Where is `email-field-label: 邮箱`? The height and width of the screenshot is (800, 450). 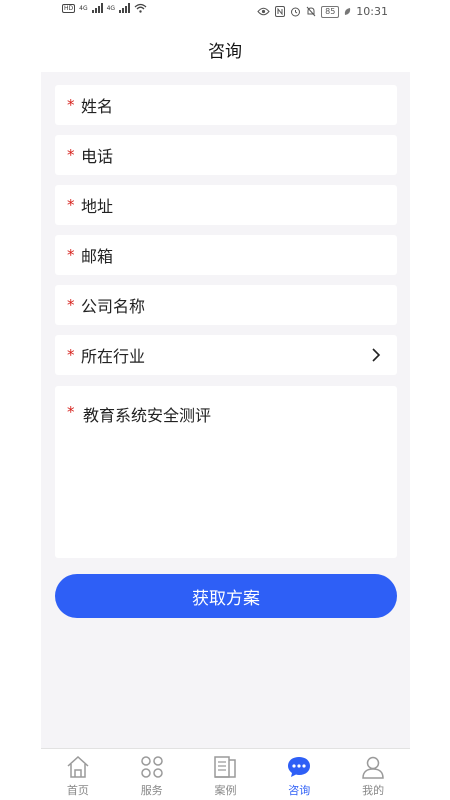
email-field-label: 邮箱 is located at coordinates (97, 256).